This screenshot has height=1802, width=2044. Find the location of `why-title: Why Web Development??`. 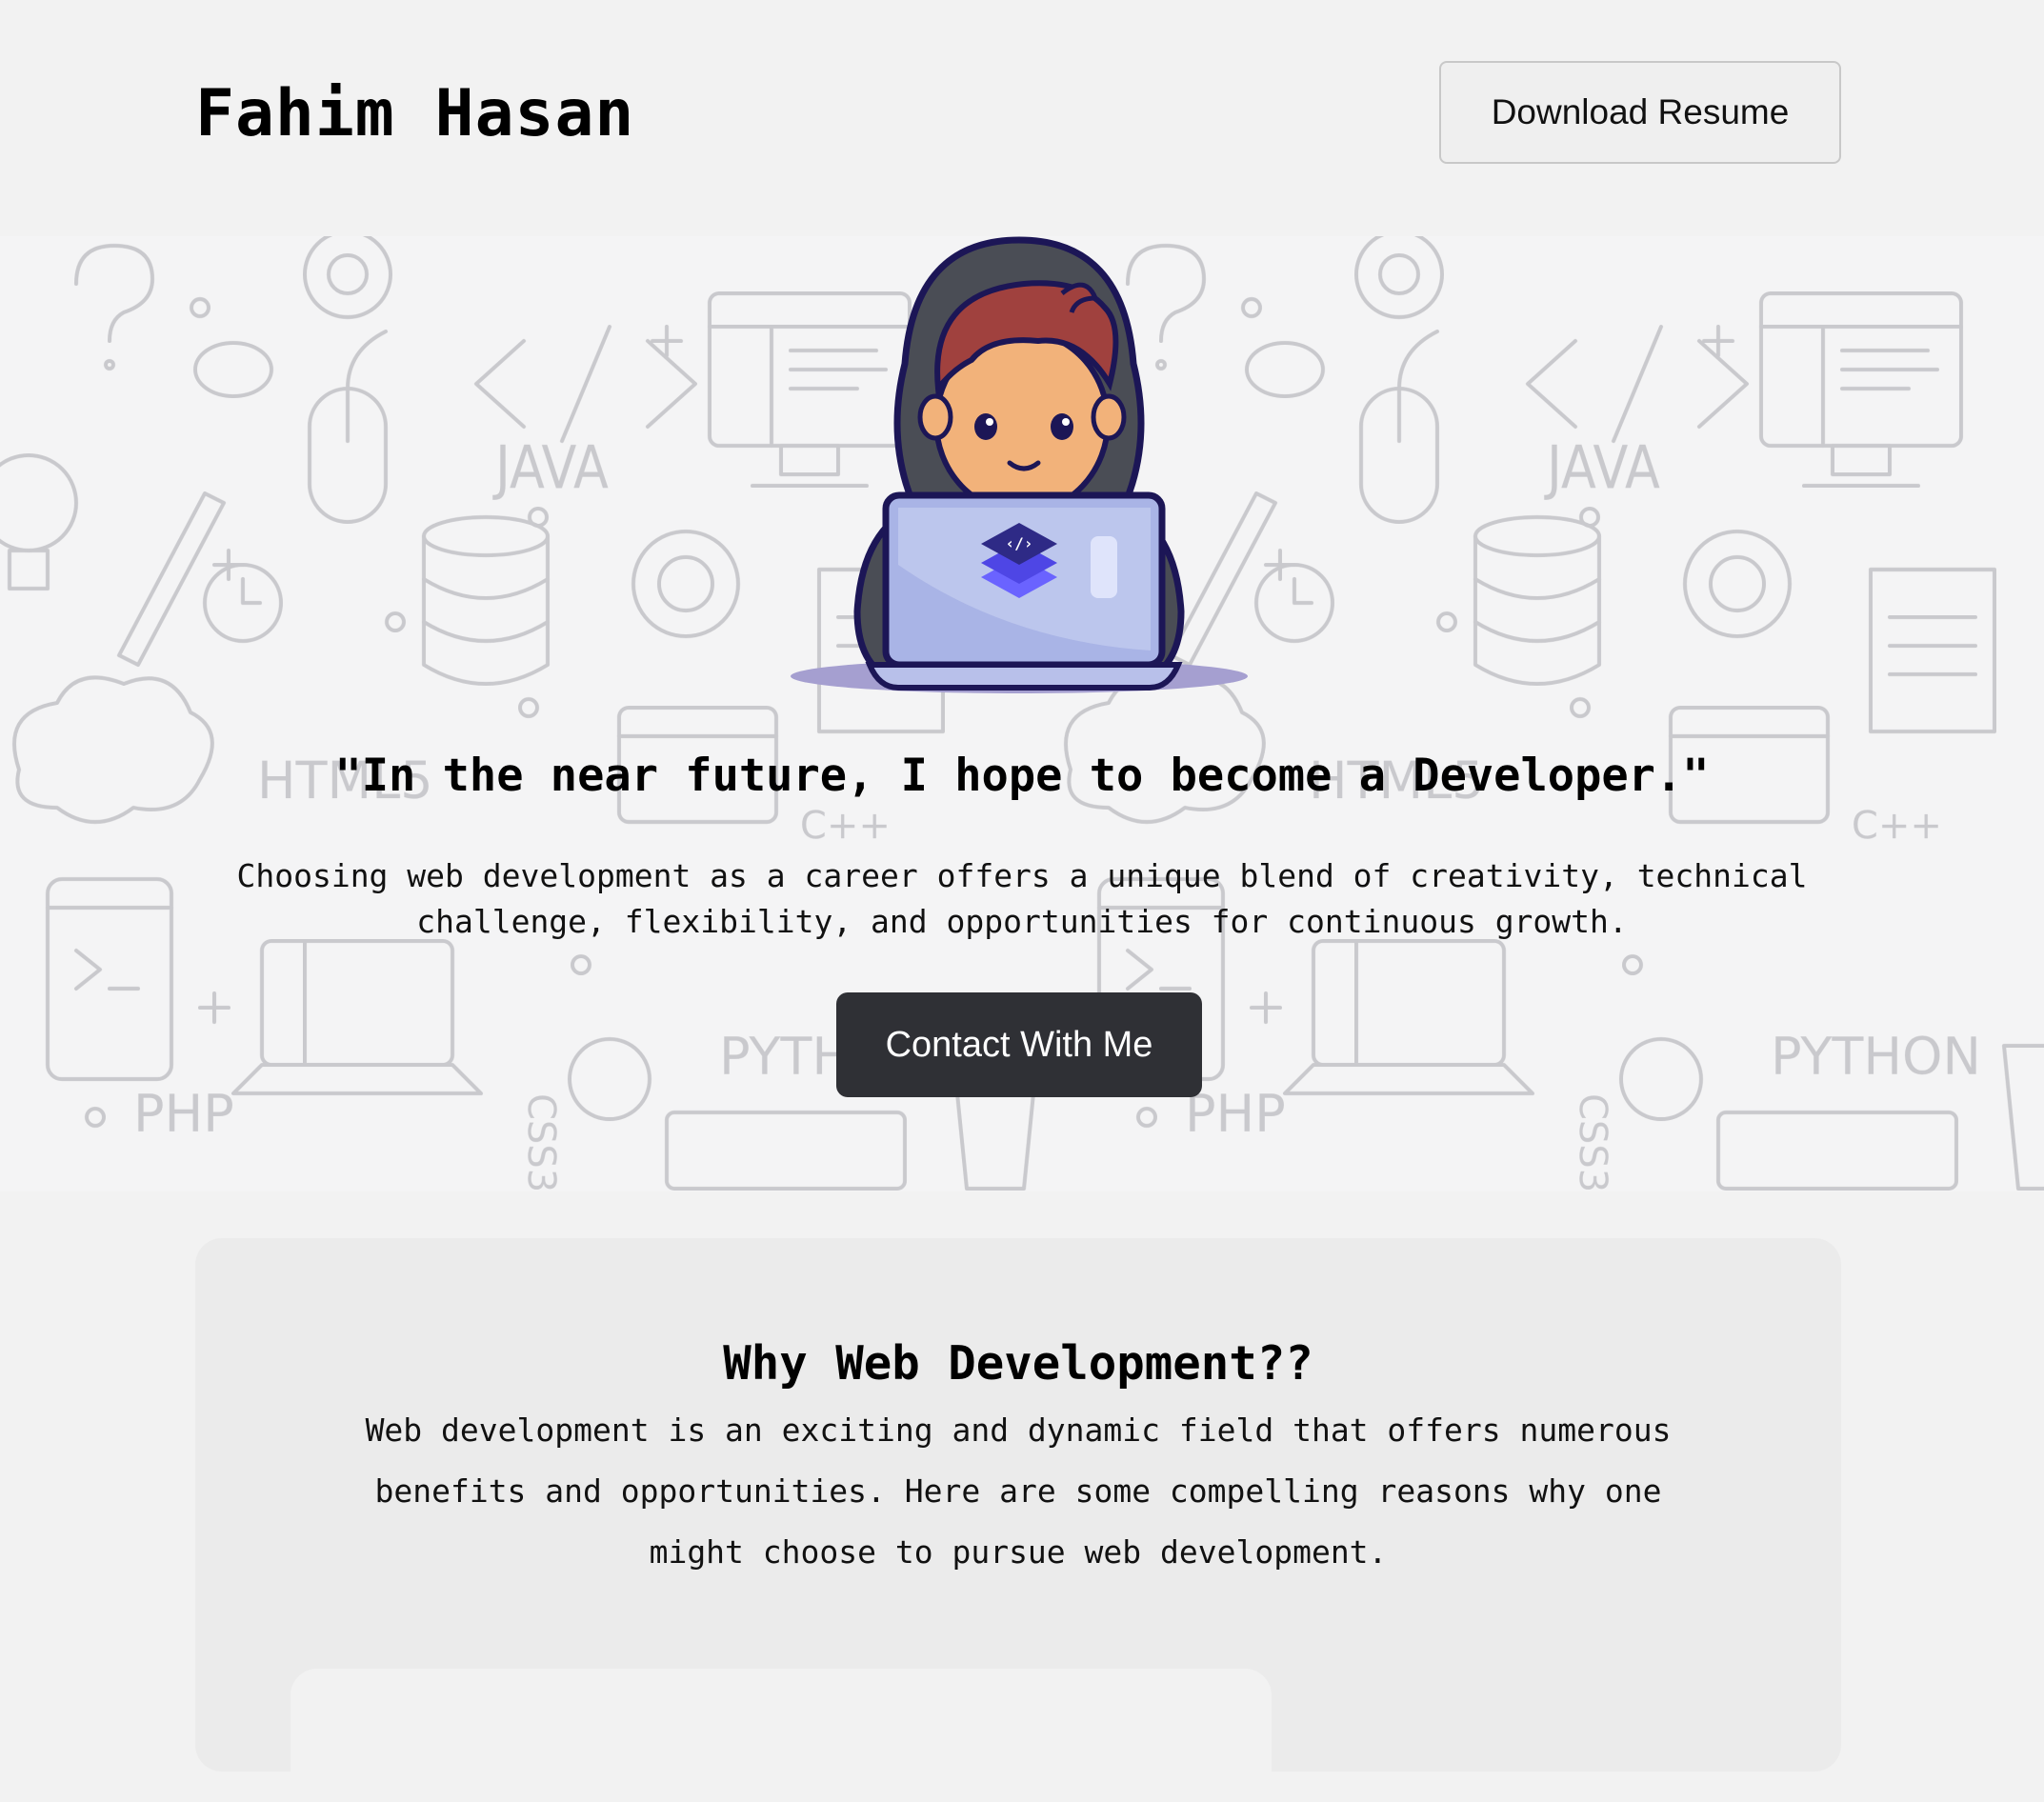

why-title: Why Web Development?? is located at coordinates (1018, 1363).